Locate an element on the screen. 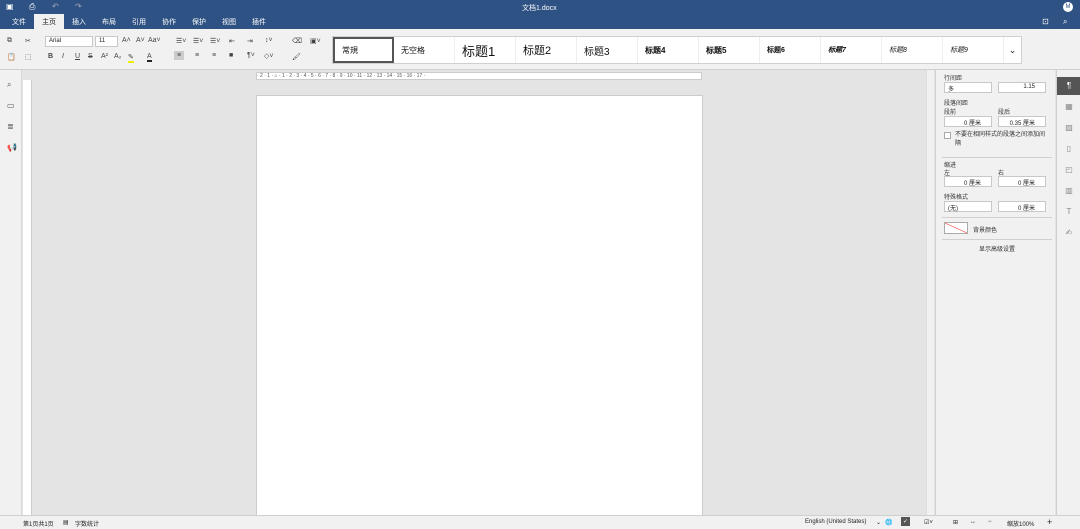  increase-indent-icon: ⇥ is located at coordinates (250, 41).